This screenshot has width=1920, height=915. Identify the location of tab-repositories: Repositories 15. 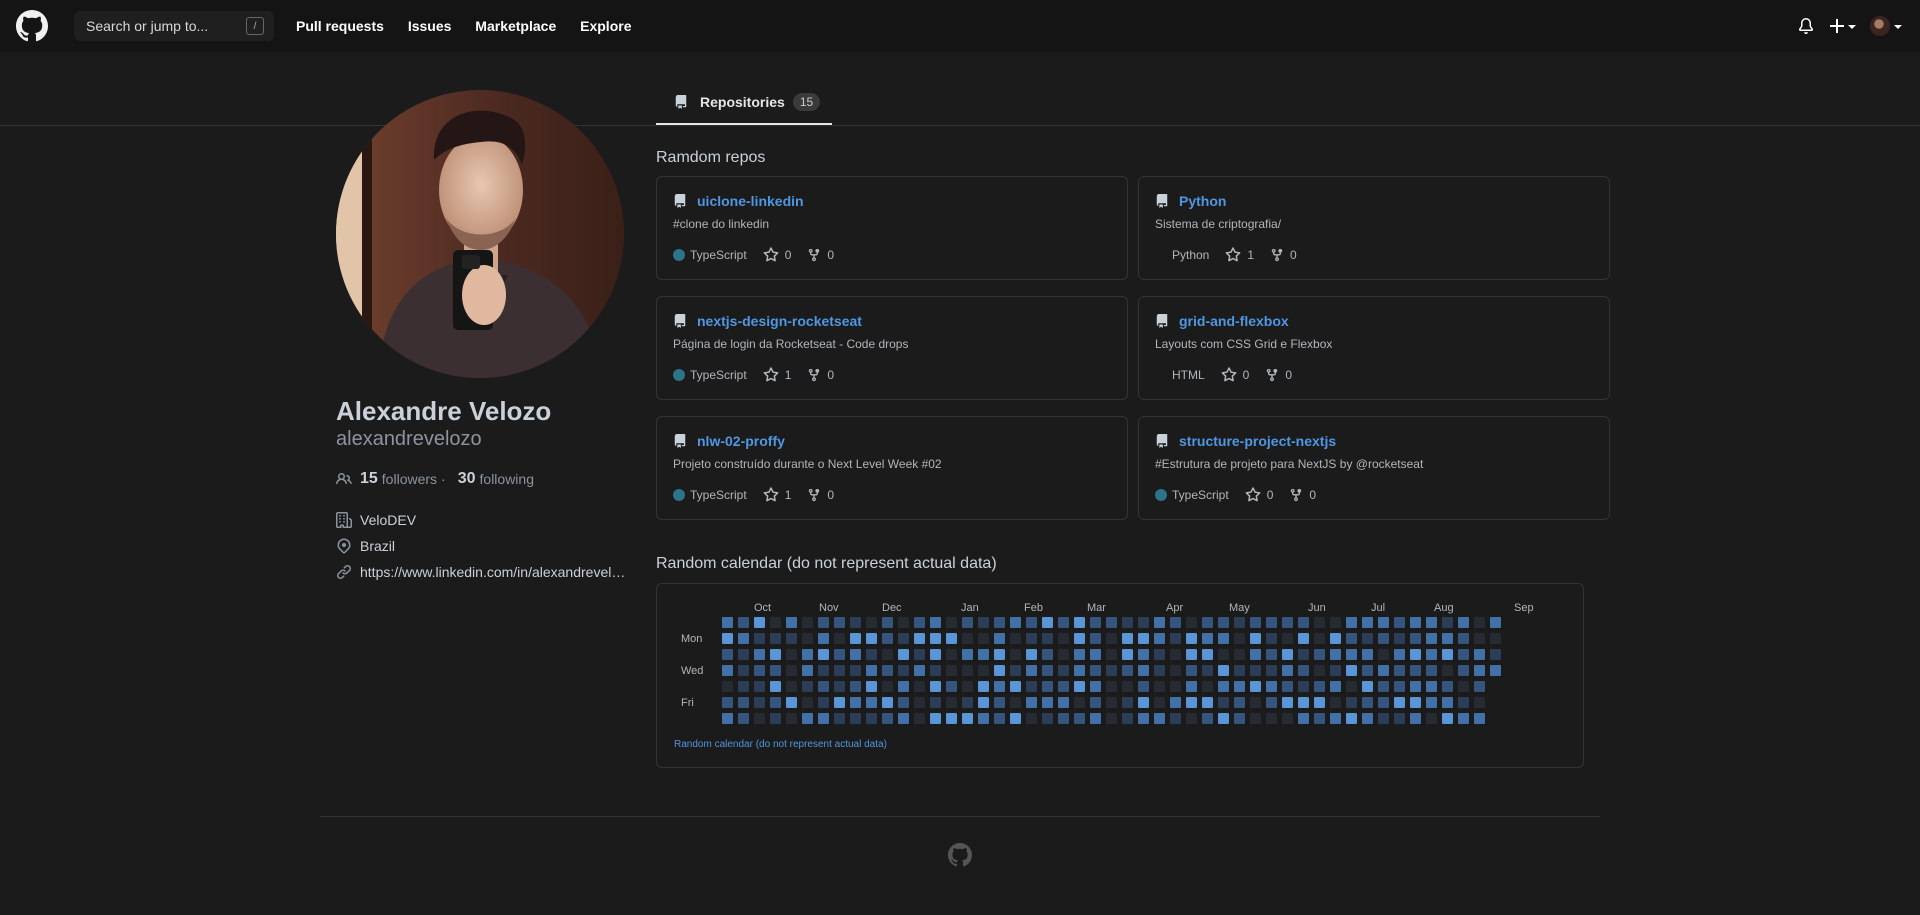
(744, 102).